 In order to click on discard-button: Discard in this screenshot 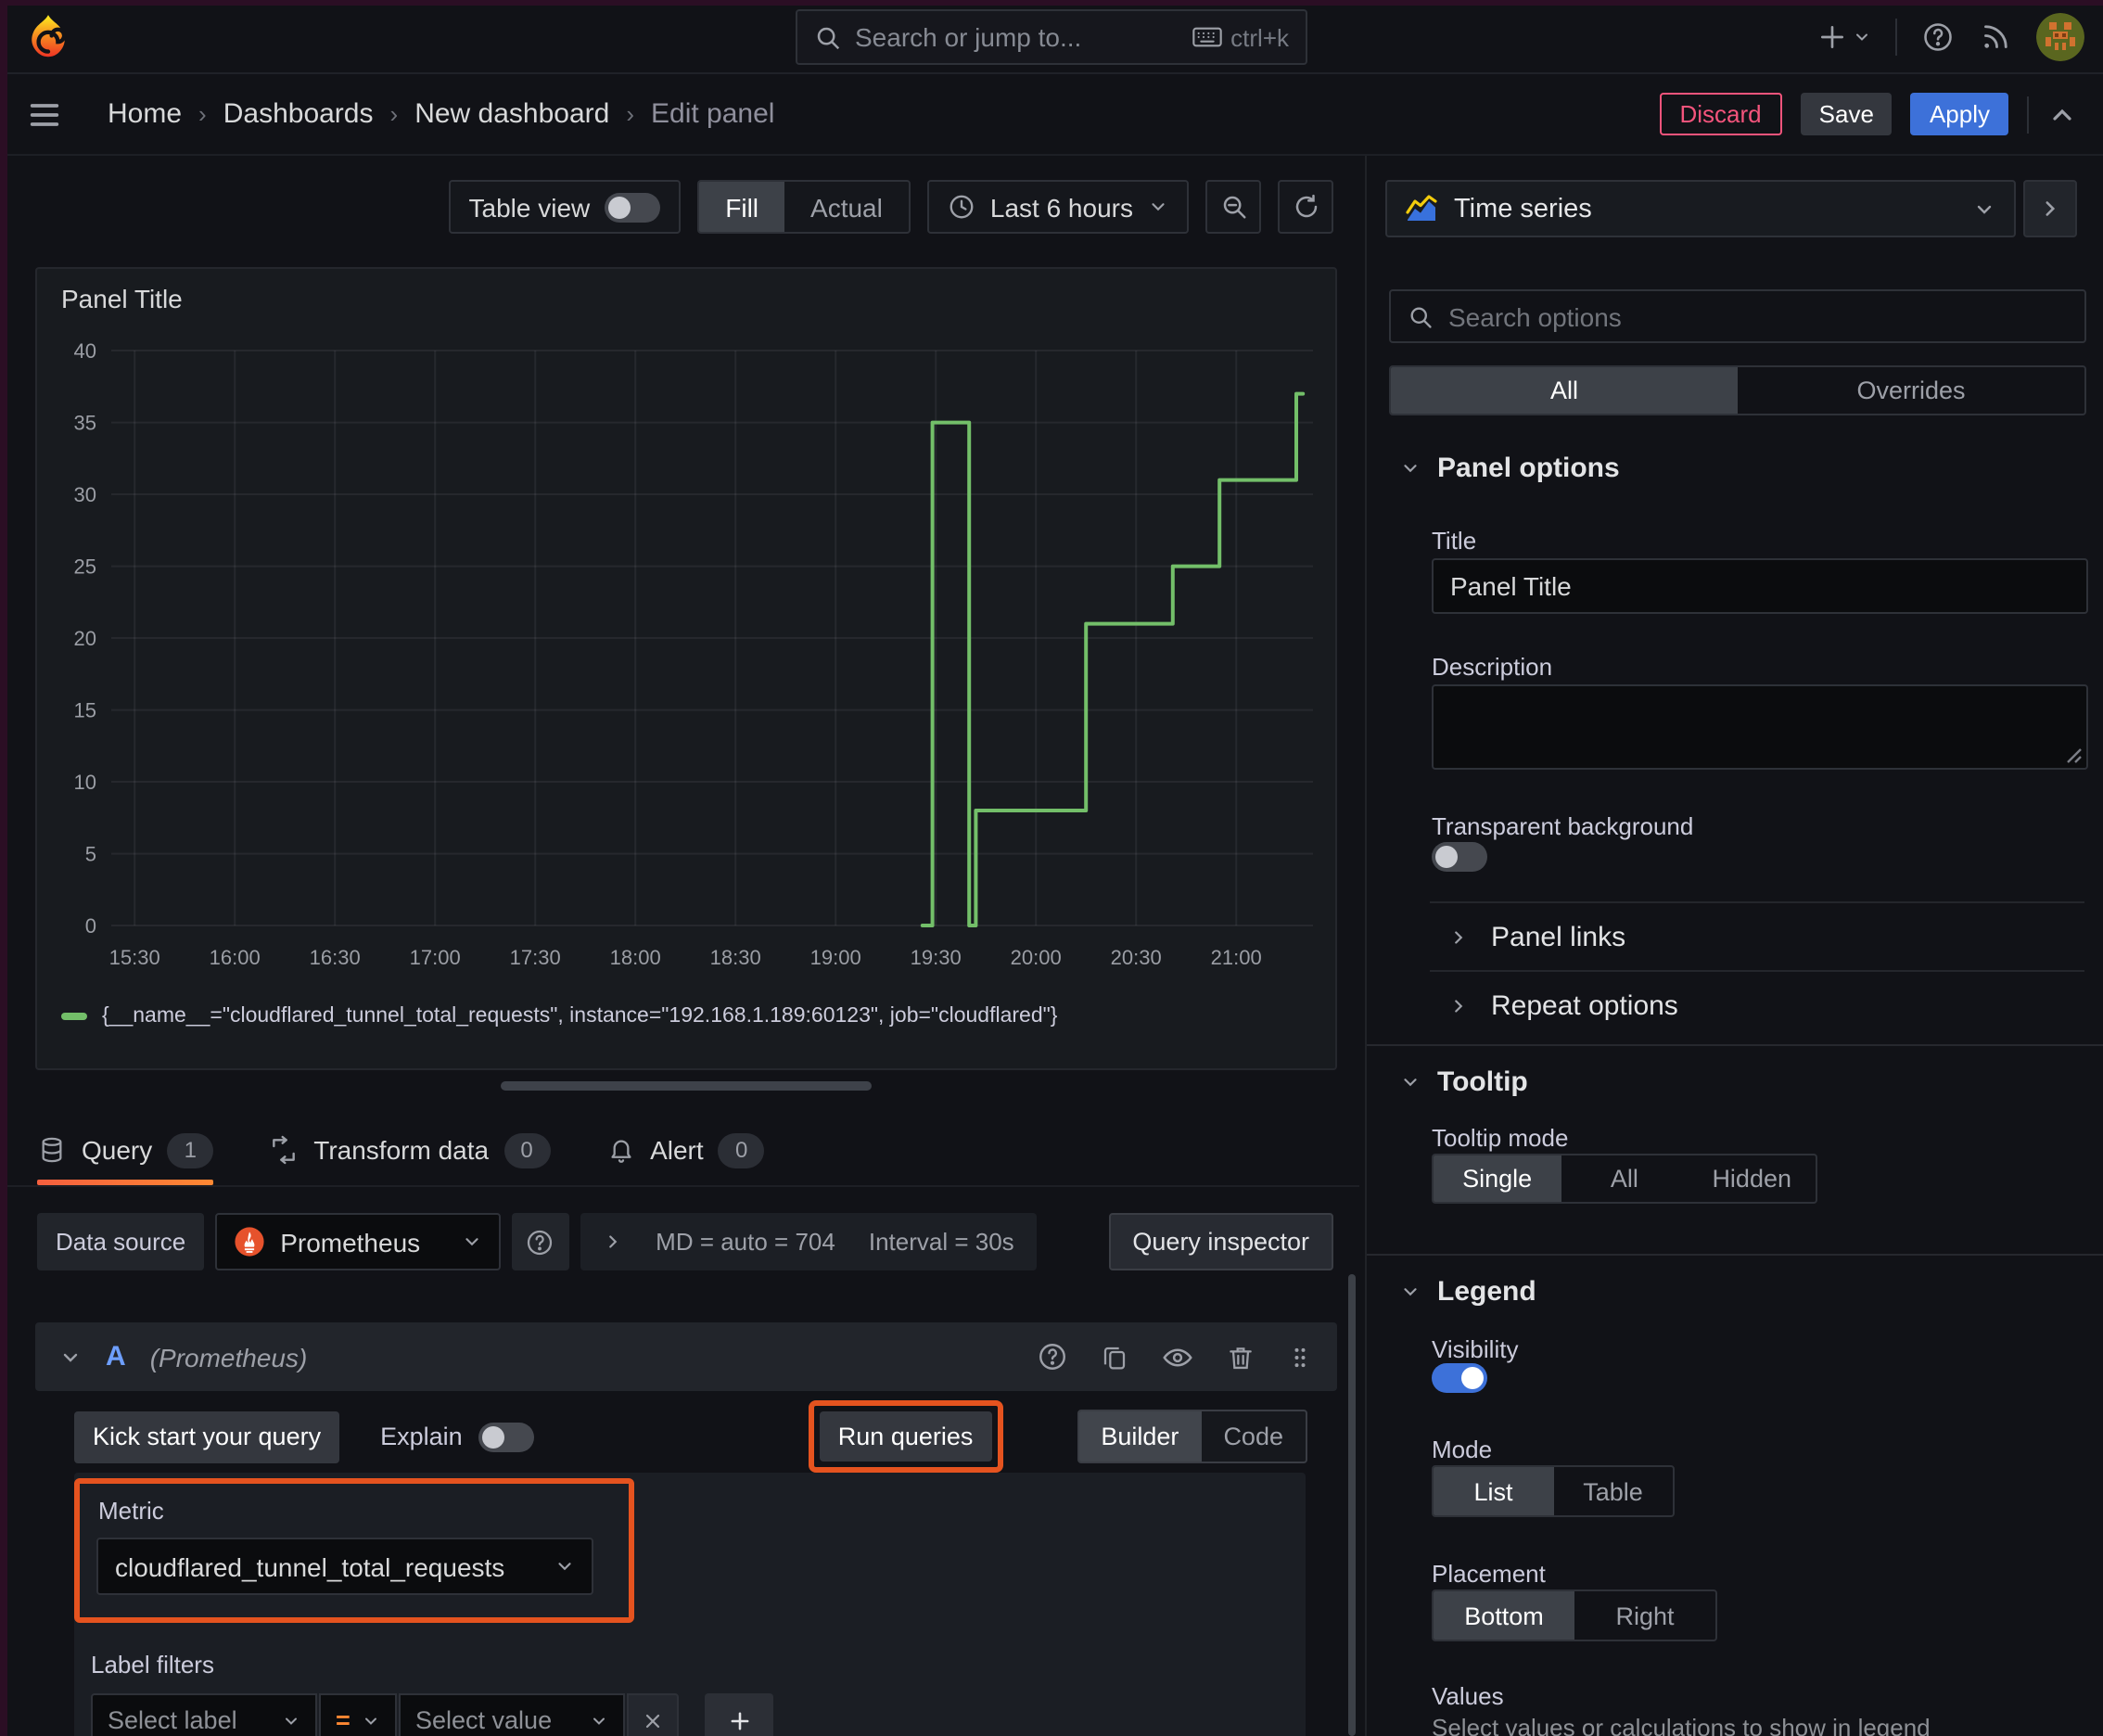, I will do `click(1720, 114)`.